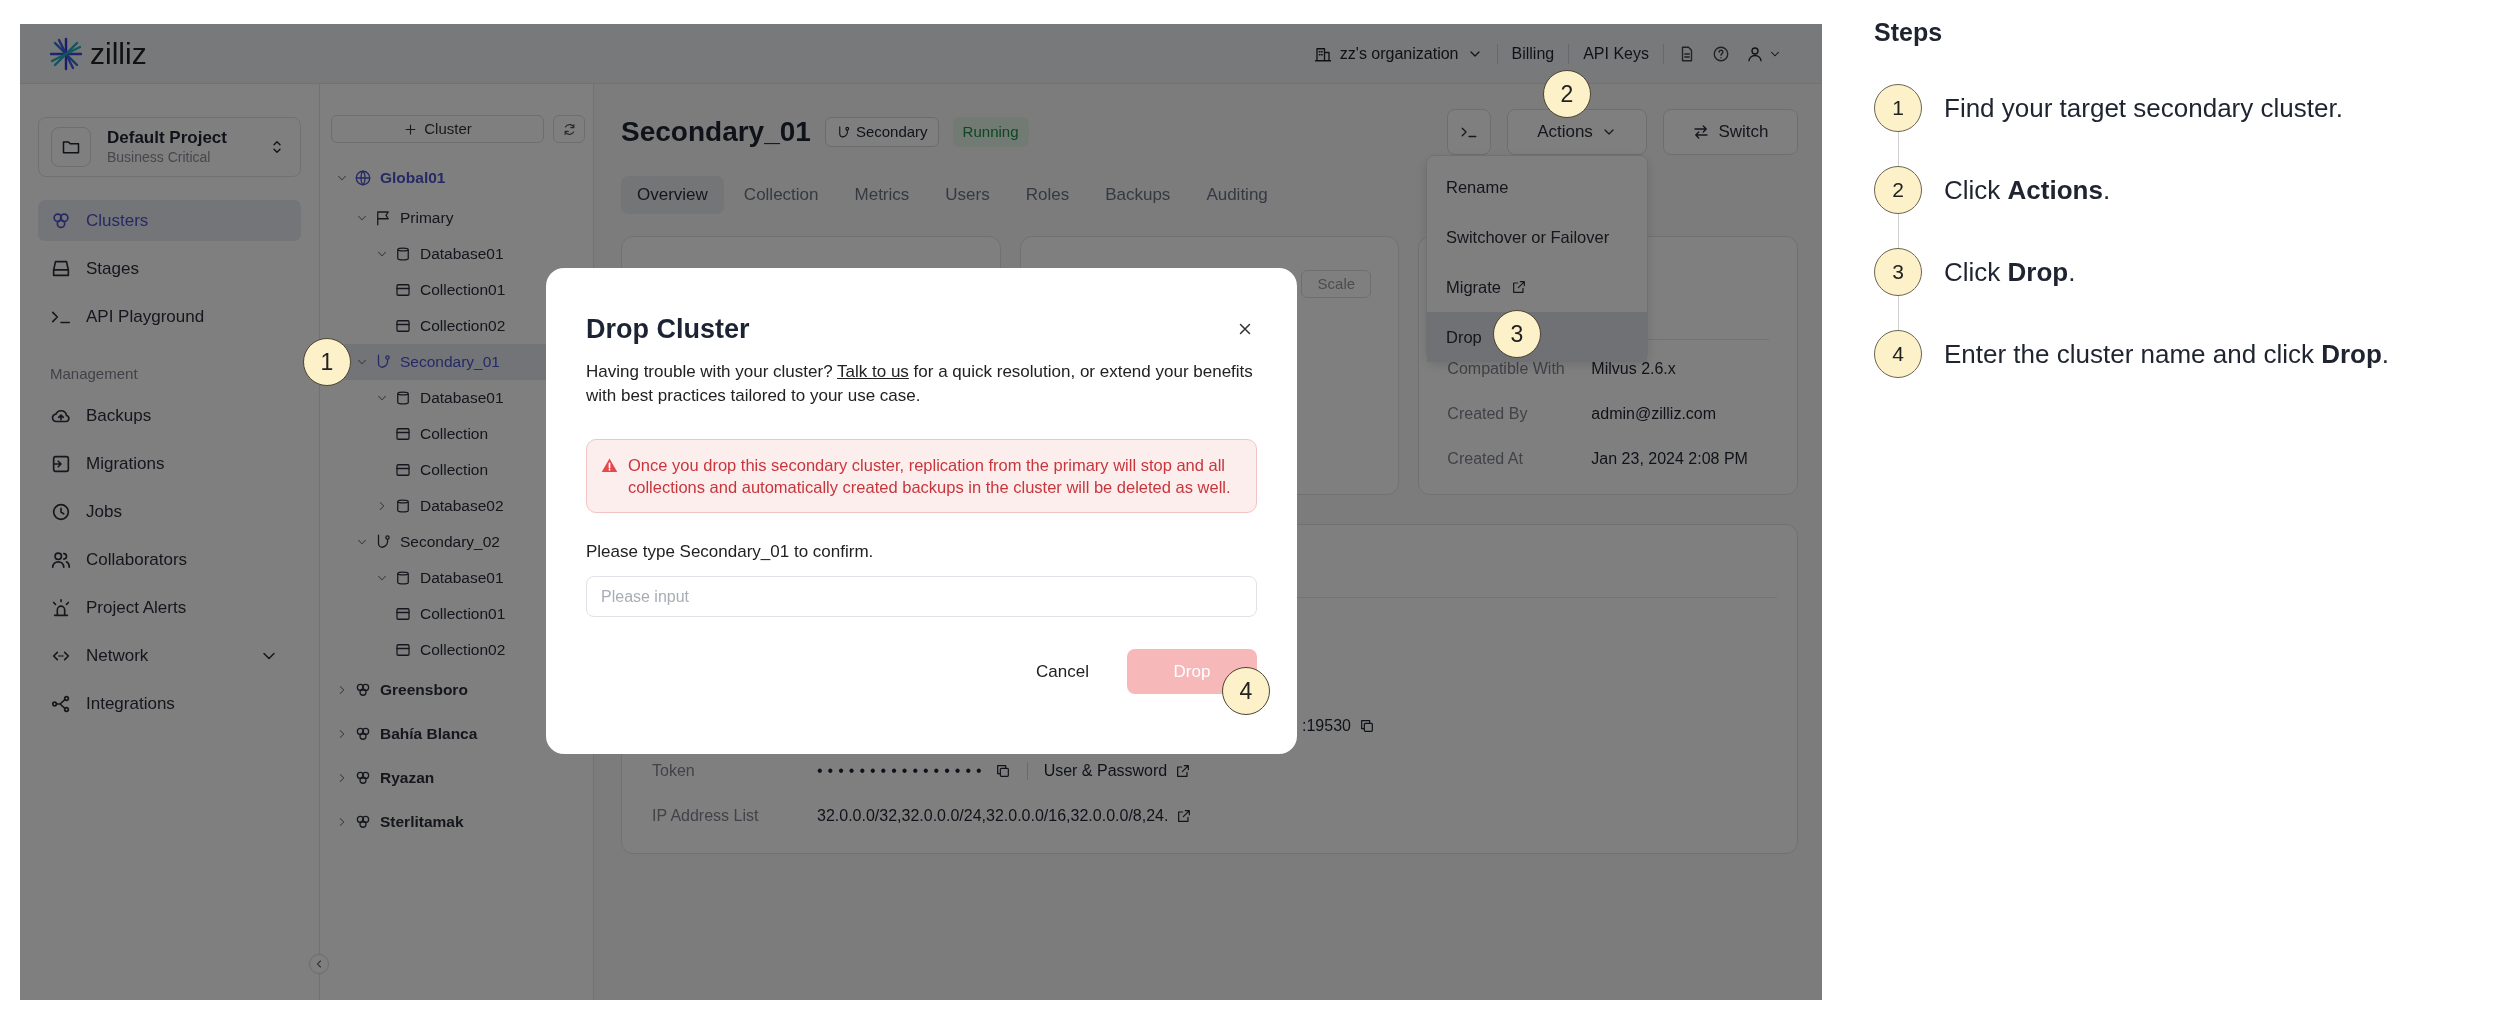 The image size is (2504, 1020). Describe the element at coordinates (61, 607) in the screenshot. I see `alarm-icon` at that location.